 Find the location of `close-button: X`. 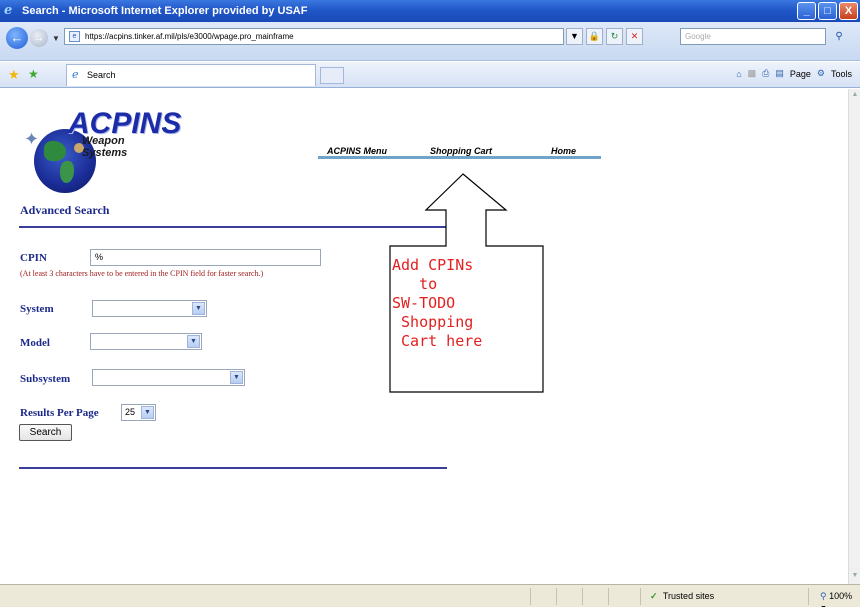

close-button: X is located at coordinates (848, 11).